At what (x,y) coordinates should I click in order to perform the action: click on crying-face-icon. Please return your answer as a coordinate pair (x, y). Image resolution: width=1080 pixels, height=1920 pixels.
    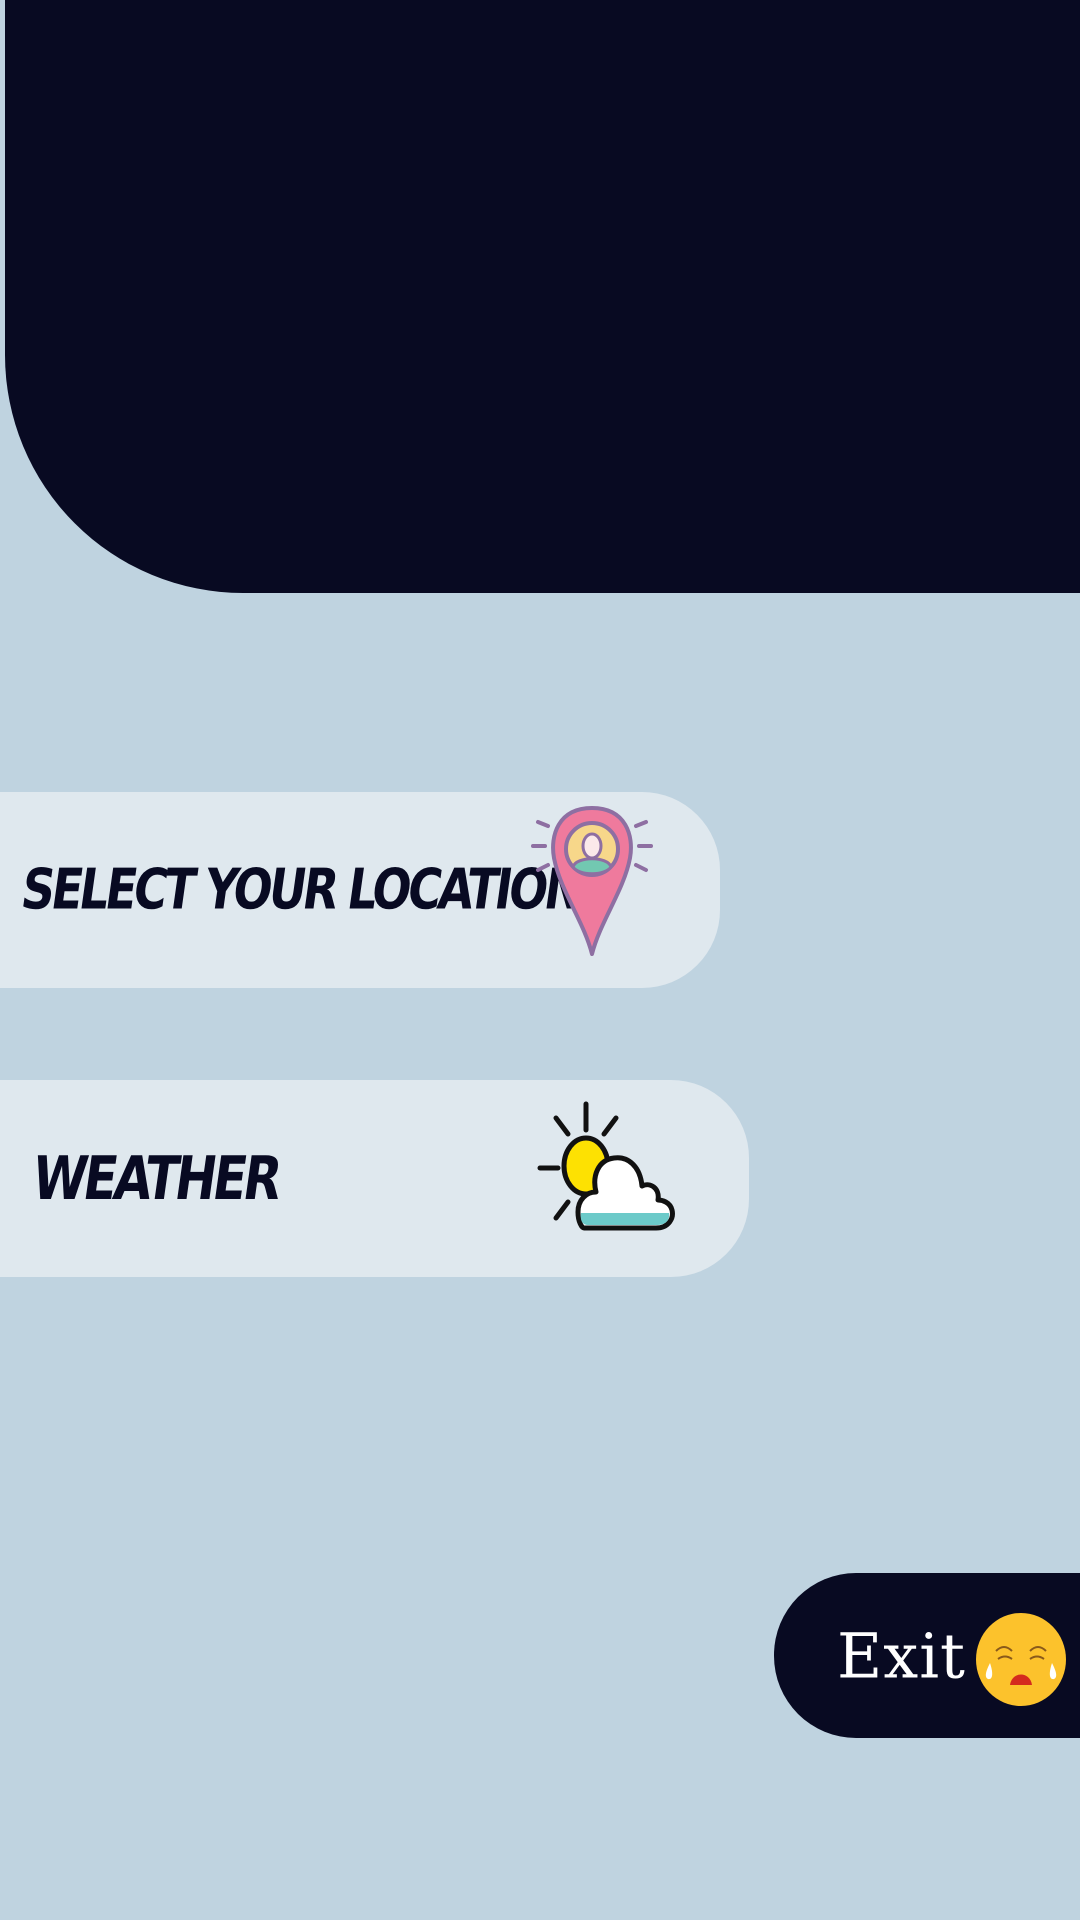
    Looking at the image, I should click on (1021, 1659).